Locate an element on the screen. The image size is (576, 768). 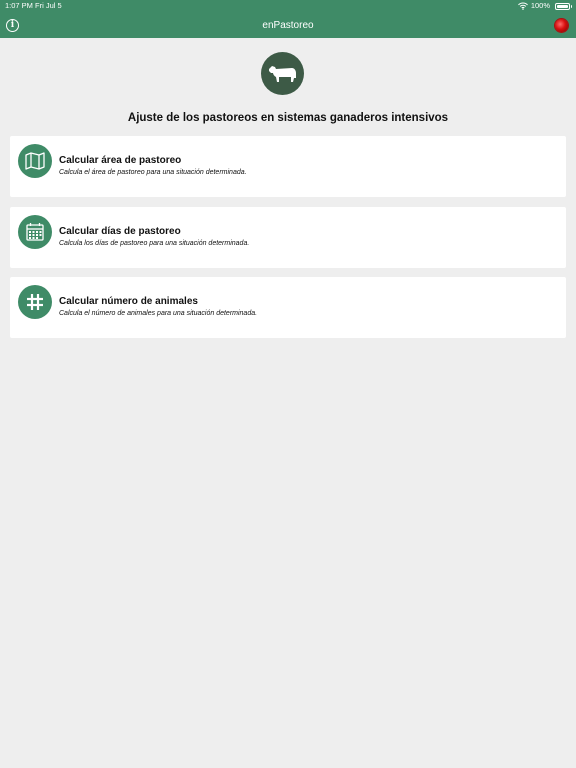
map-icon is located at coordinates (35, 161).